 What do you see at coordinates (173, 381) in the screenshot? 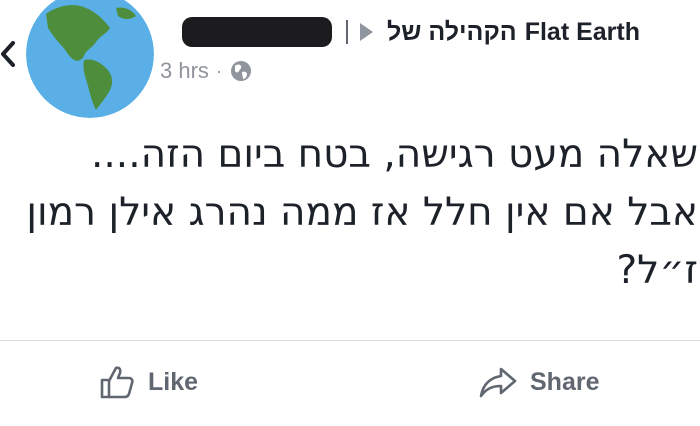
I see `like-label: Like` at bounding box center [173, 381].